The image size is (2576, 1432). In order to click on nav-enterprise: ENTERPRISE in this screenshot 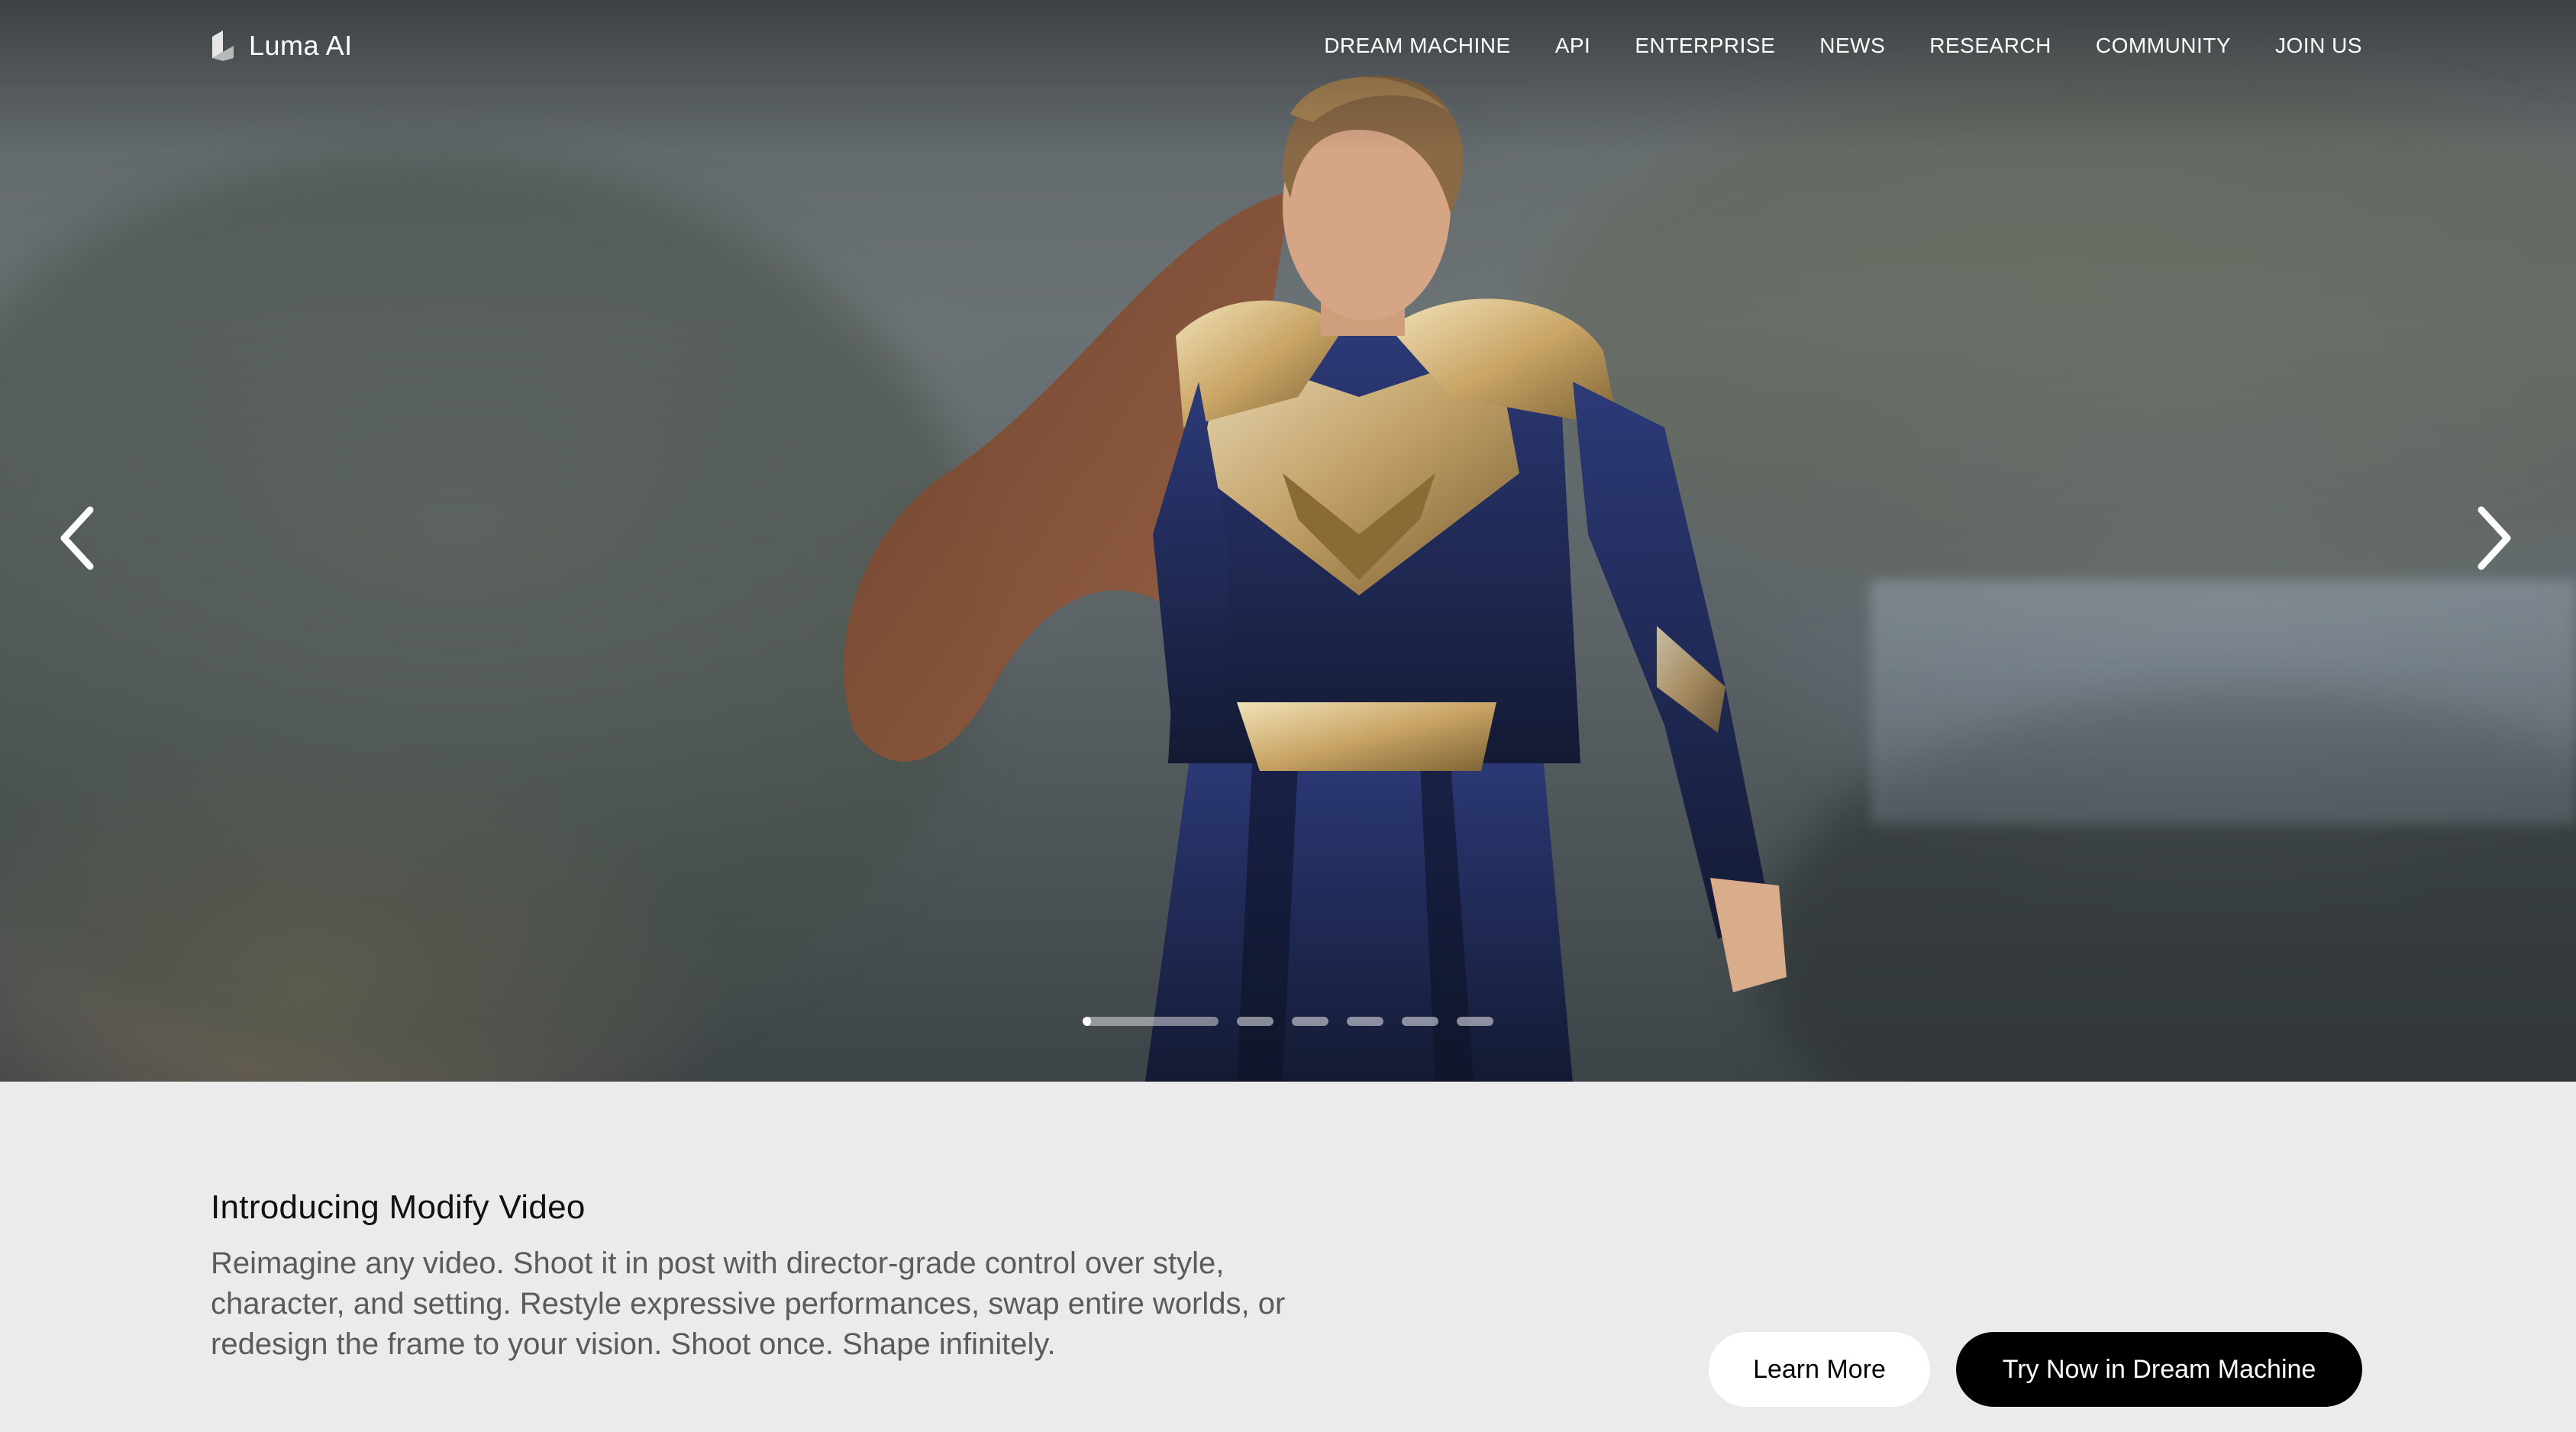, I will do `click(1705, 46)`.